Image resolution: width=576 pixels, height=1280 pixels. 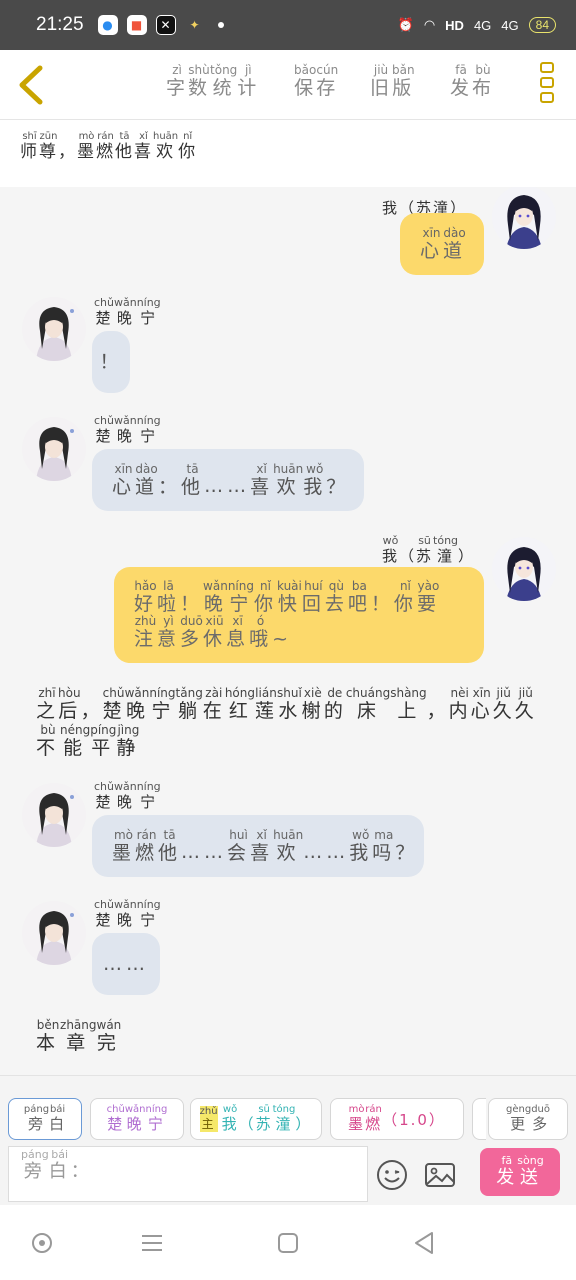 I want to click on signal-label-2: 4G, so click(x=510, y=25).